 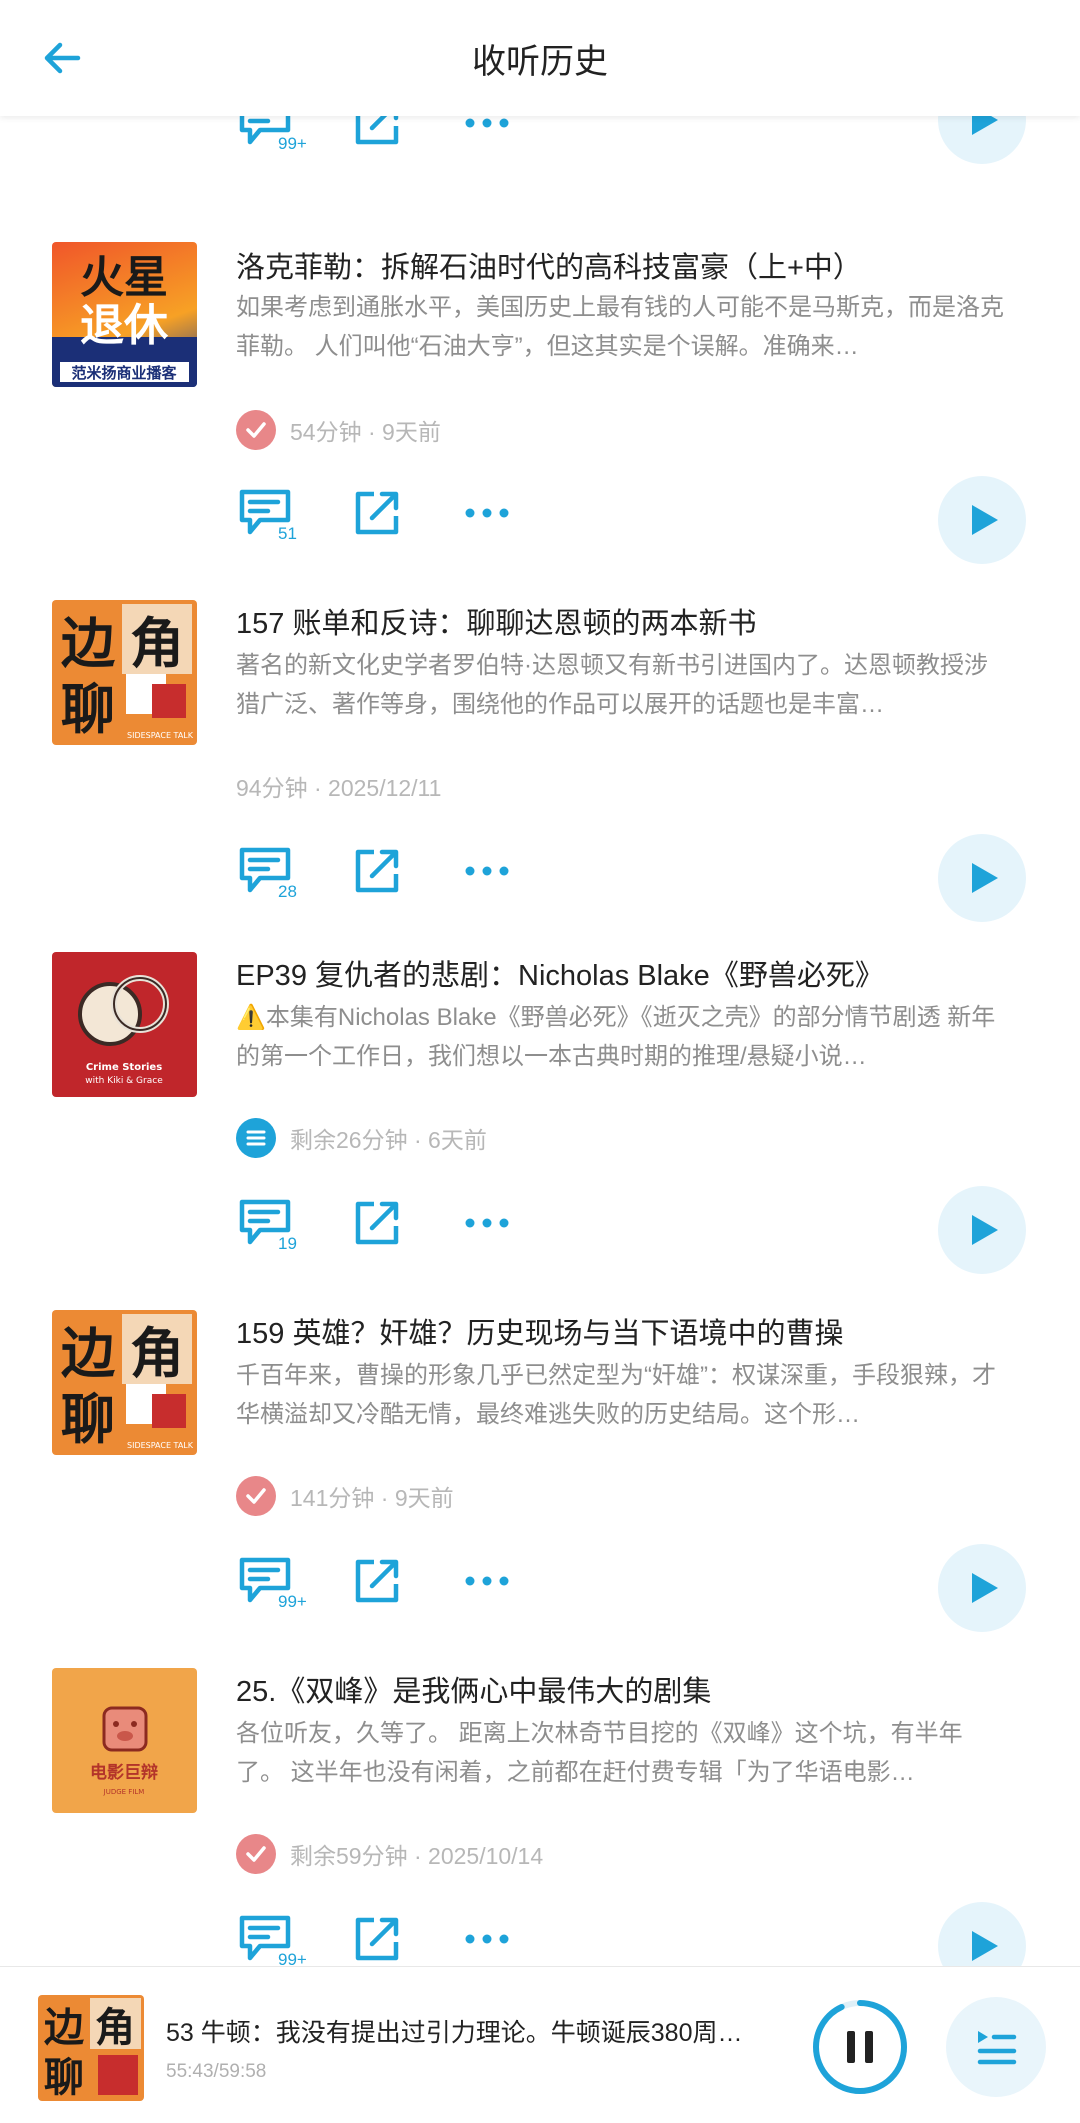 I want to click on episode-meta: 94分钟 · 2025/12/11, so click(x=338, y=786).